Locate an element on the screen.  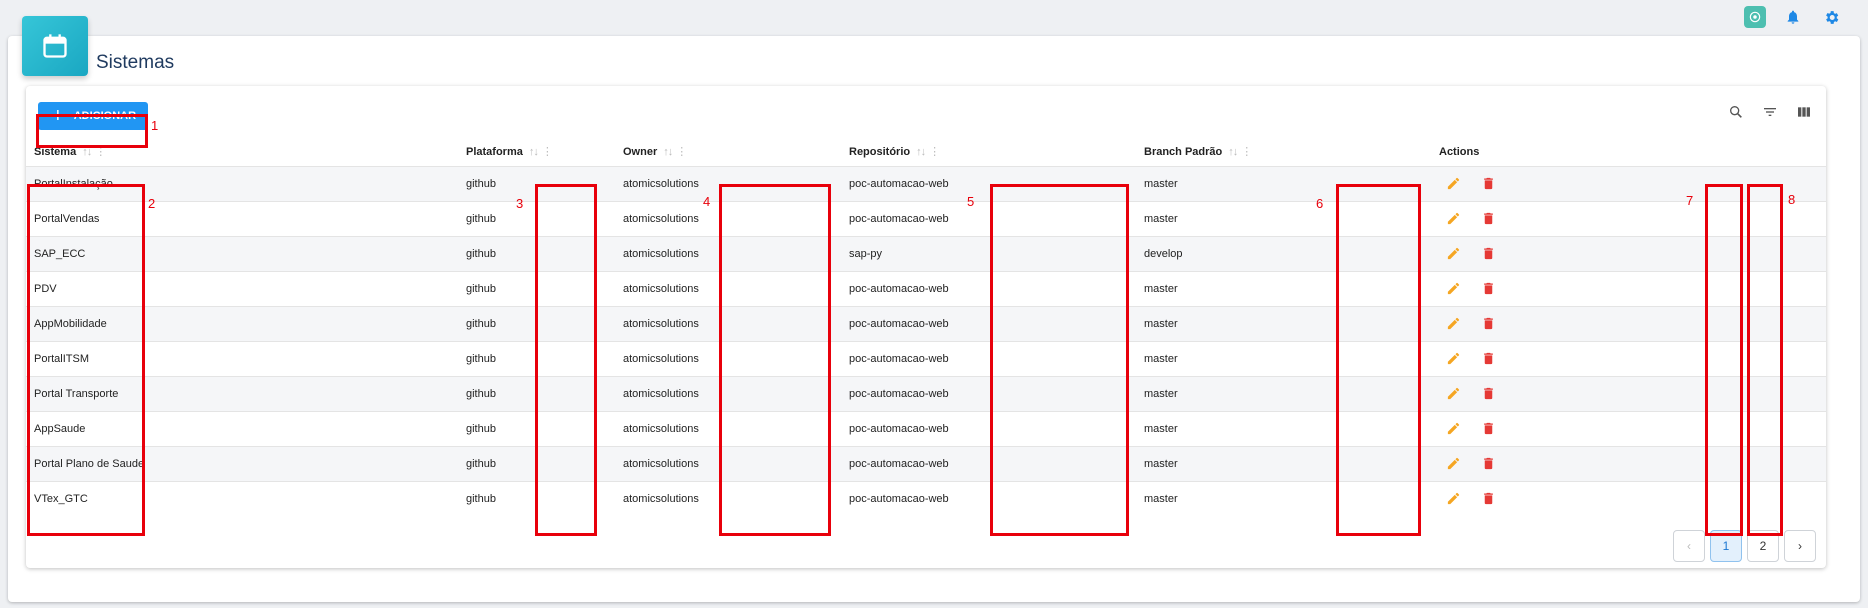
annotation-number-2: 2 is located at coordinates (152, 203).